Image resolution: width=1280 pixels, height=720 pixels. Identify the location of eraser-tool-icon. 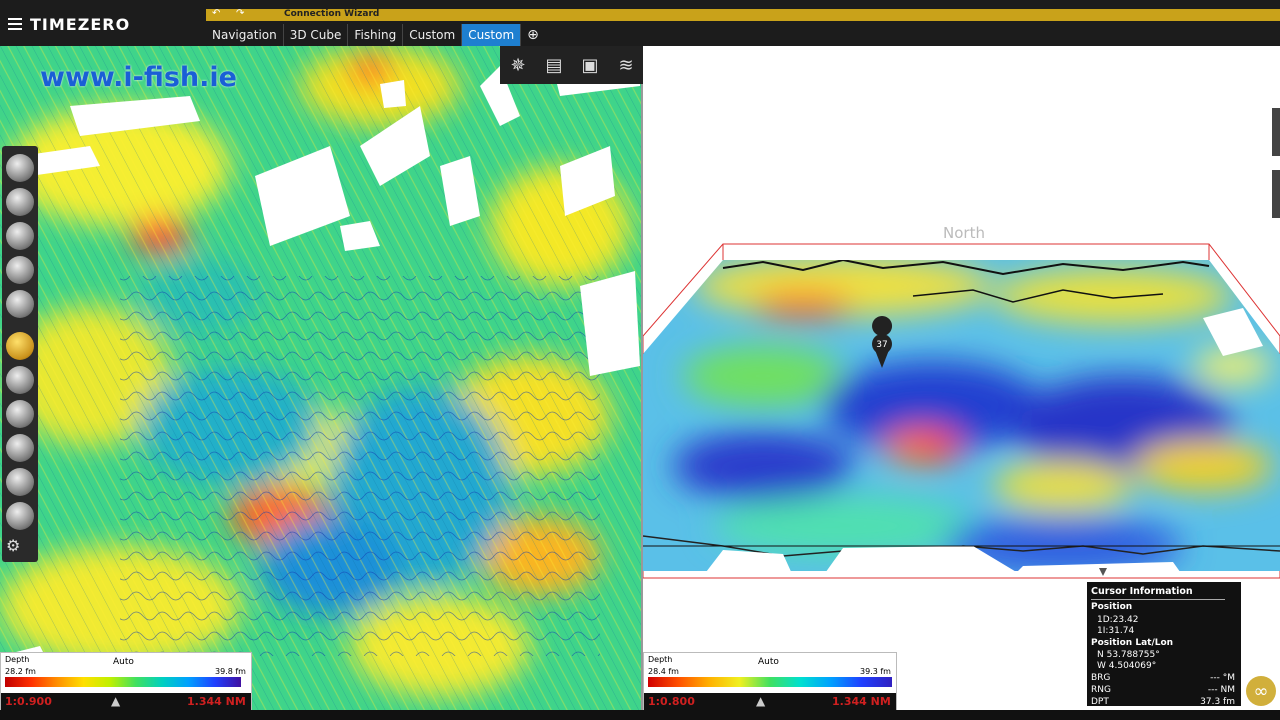
(20, 168).